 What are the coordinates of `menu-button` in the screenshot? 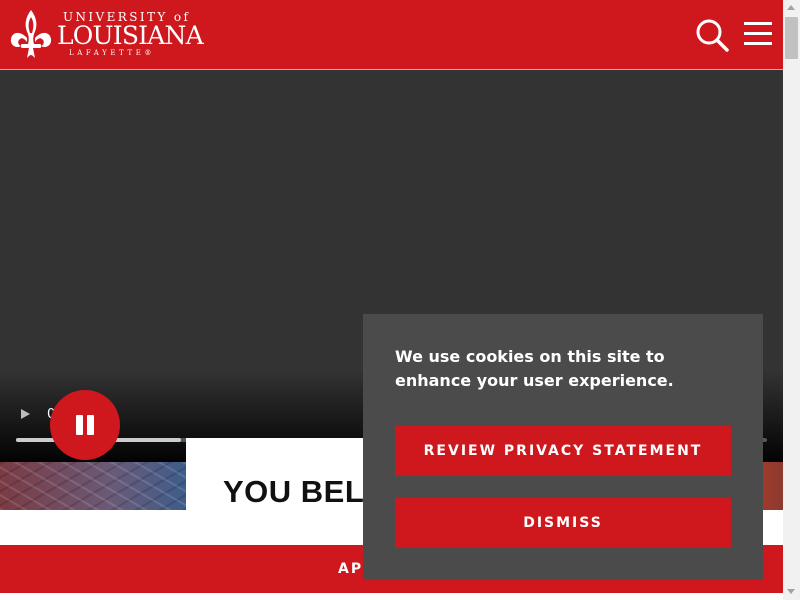 It's located at (758, 34).